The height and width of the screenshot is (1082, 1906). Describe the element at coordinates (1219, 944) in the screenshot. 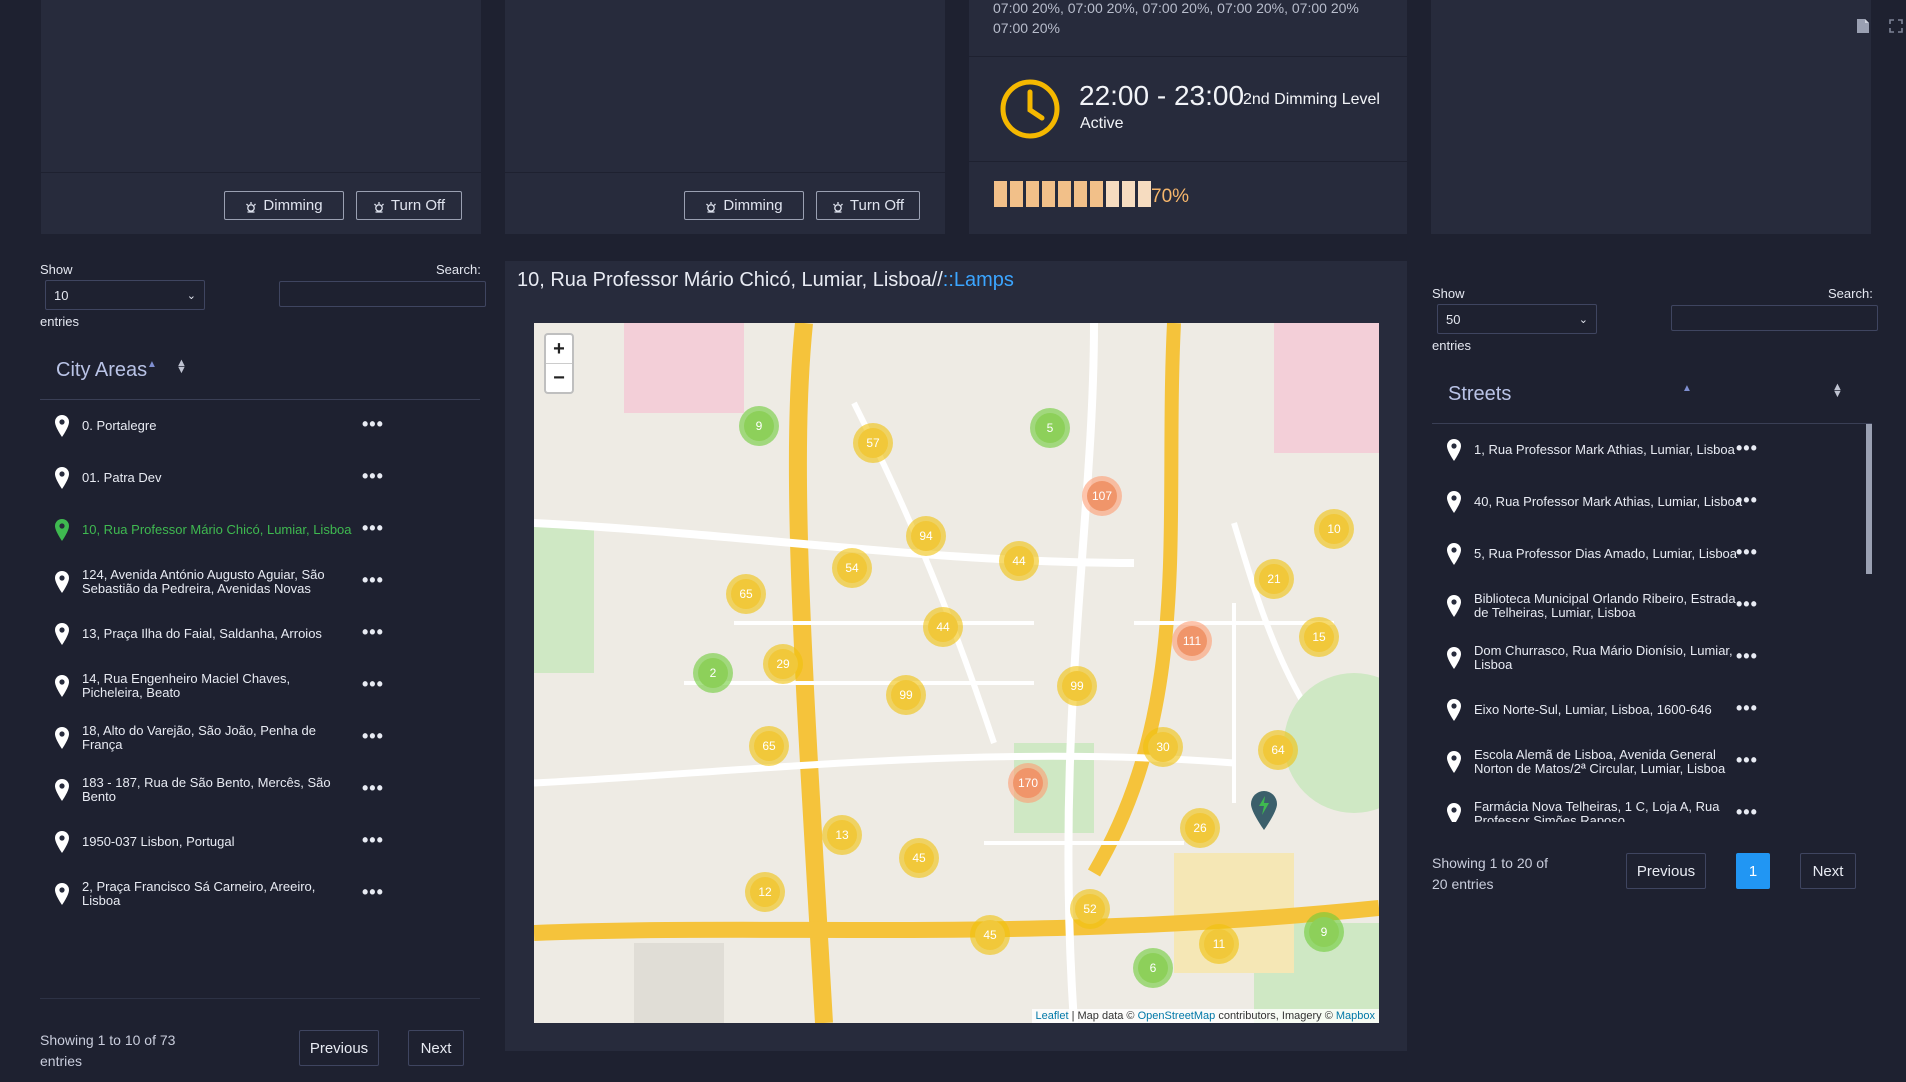

I see `marker-cluster: 11` at that location.